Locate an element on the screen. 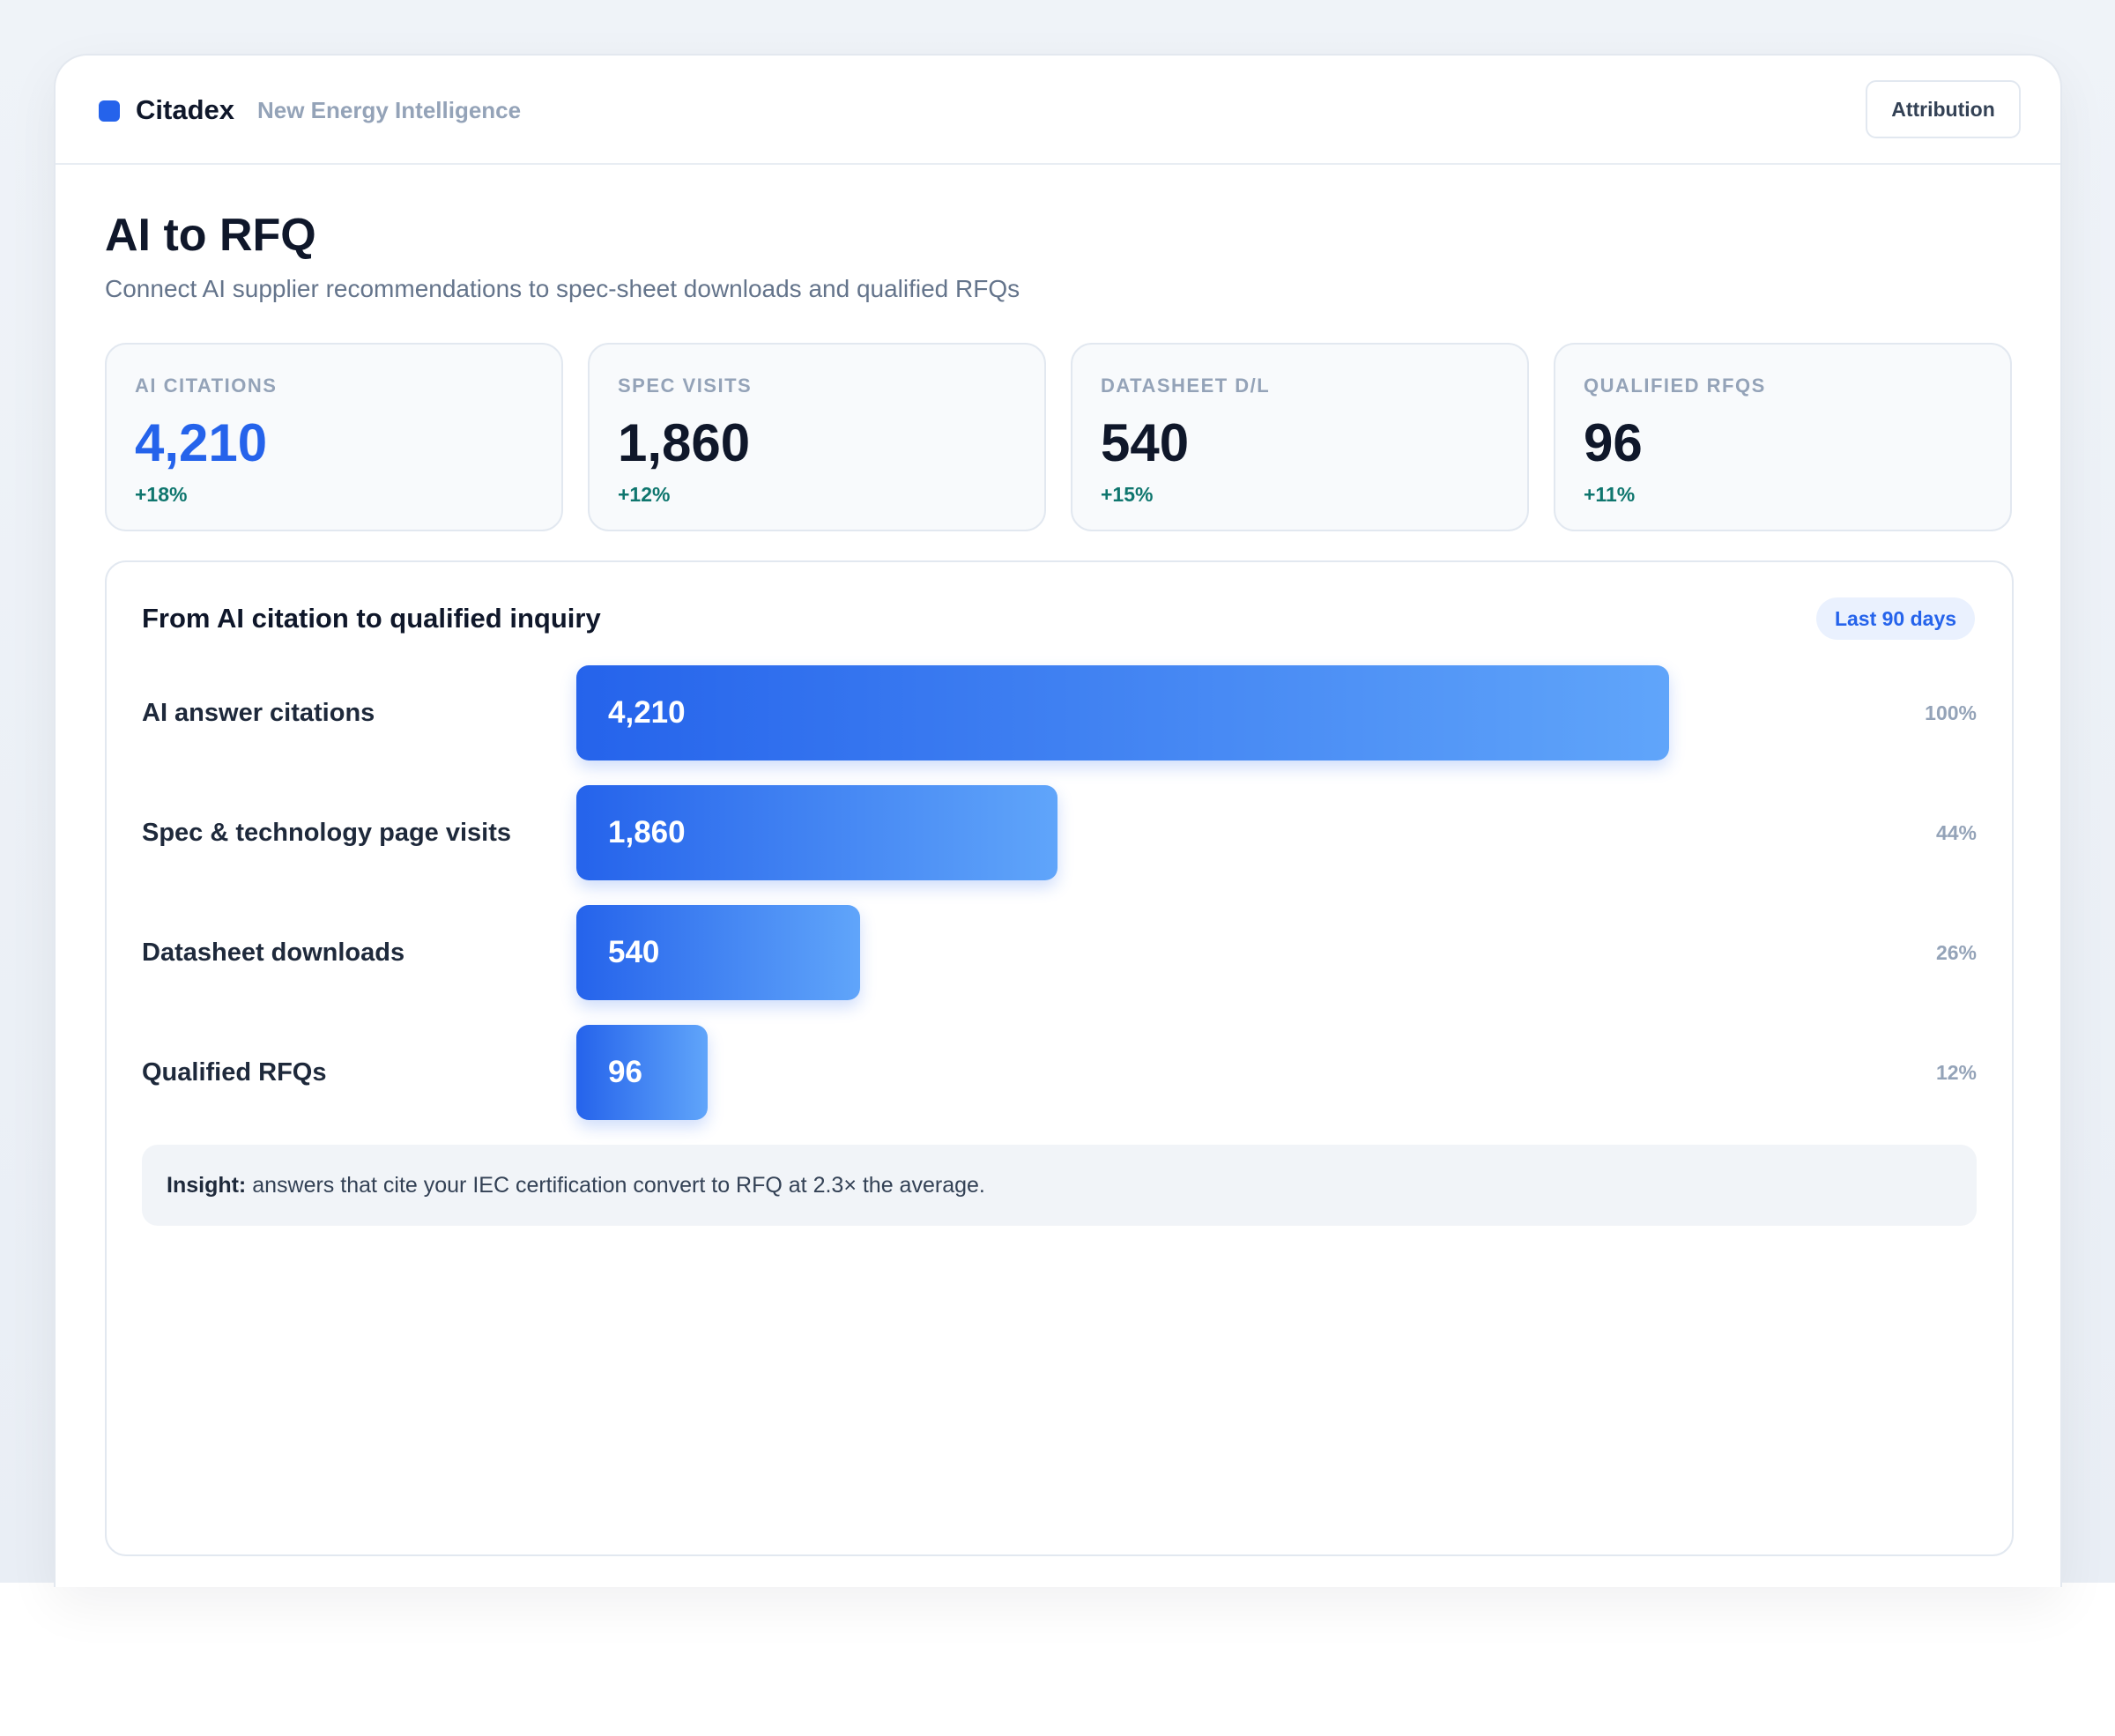 The width and height of the screenshot is (2115, 1736). funnel-row-label: Spec & technology page visits is located at coordinates (326, 833).